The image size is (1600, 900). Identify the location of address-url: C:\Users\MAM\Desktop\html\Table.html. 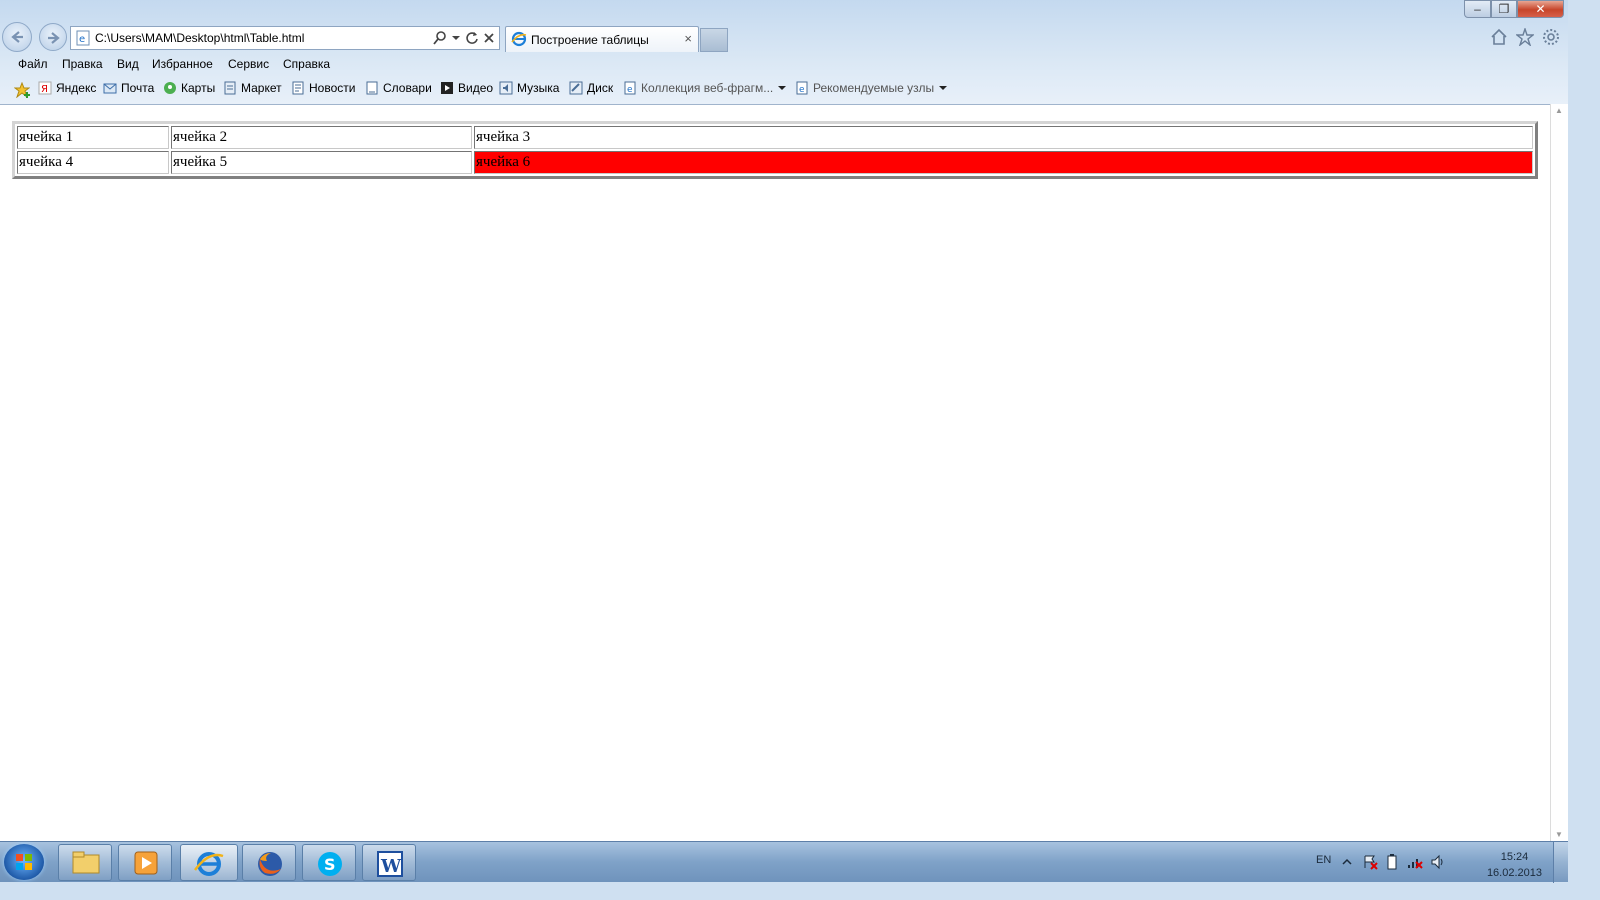
(200, 38).